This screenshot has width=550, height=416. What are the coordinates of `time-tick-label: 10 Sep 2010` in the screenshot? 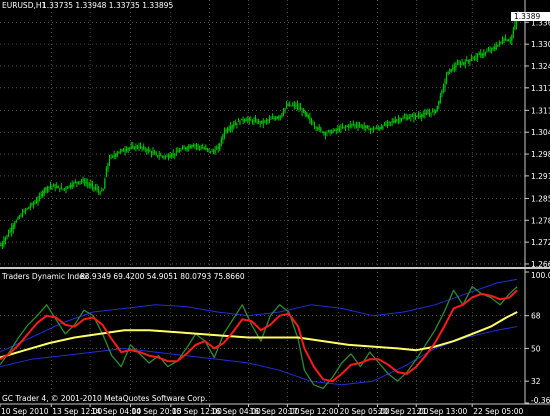 It's located at (25, 411).